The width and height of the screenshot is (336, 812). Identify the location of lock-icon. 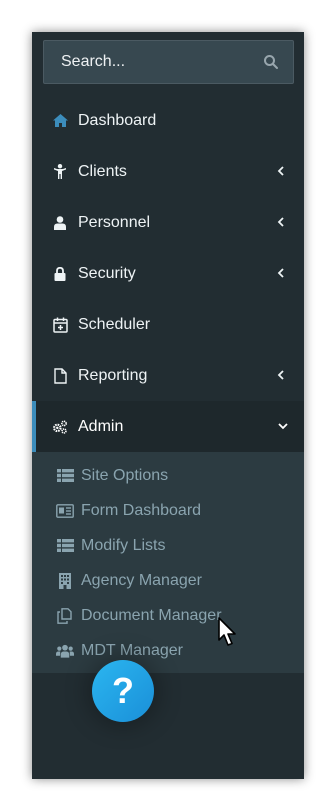
(60, 274).